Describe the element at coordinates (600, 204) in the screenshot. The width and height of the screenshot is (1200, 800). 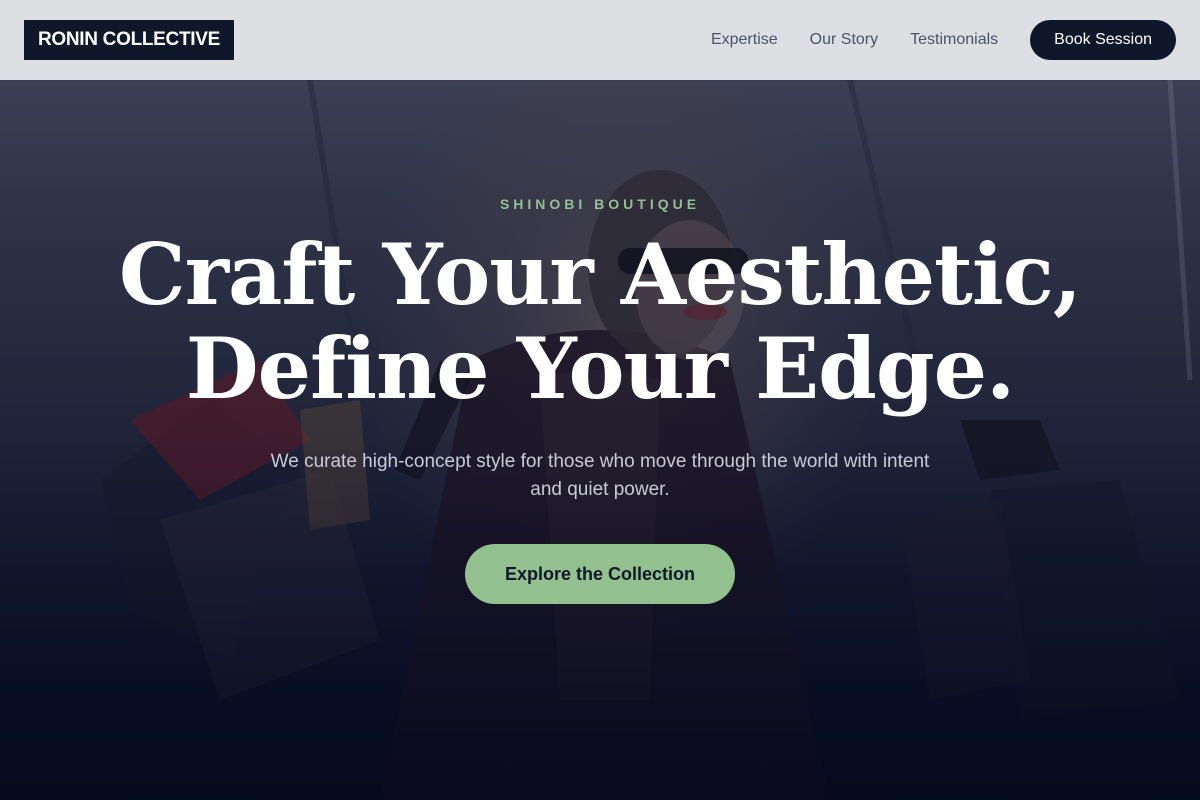
I see `hero-eyebrow: SHINOBI BOUTIQUE` at that location.